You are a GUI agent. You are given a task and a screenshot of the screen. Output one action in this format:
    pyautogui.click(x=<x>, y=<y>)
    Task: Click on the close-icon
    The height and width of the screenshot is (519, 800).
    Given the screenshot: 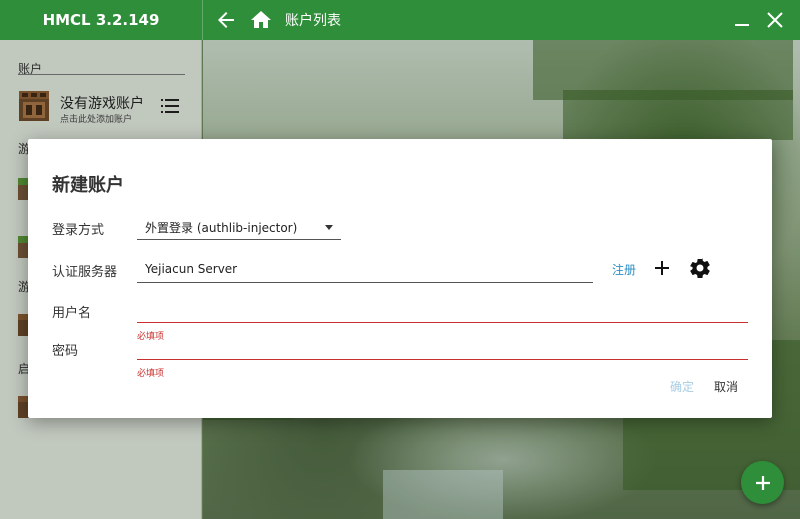 What is the action you would take?
    pyautogui.click(x=775, y=20)
    